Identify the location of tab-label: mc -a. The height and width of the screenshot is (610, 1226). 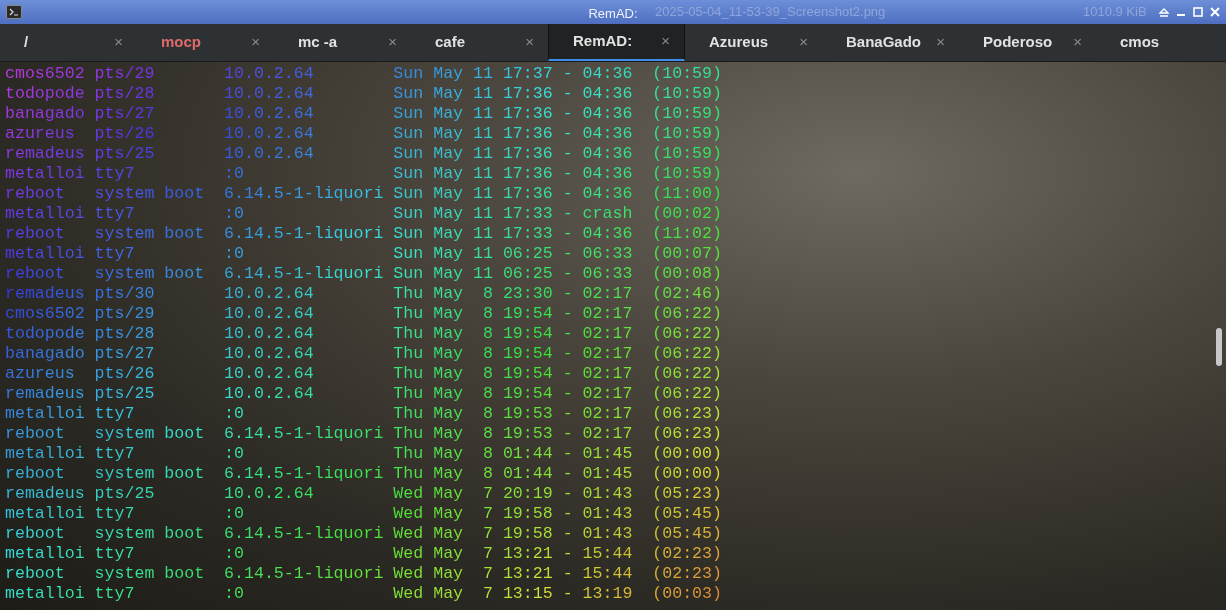
(318, 42).